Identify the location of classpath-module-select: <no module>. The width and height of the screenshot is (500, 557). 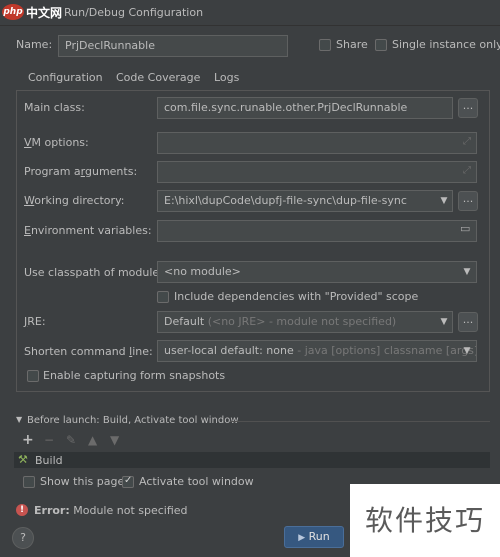
(317, 272).